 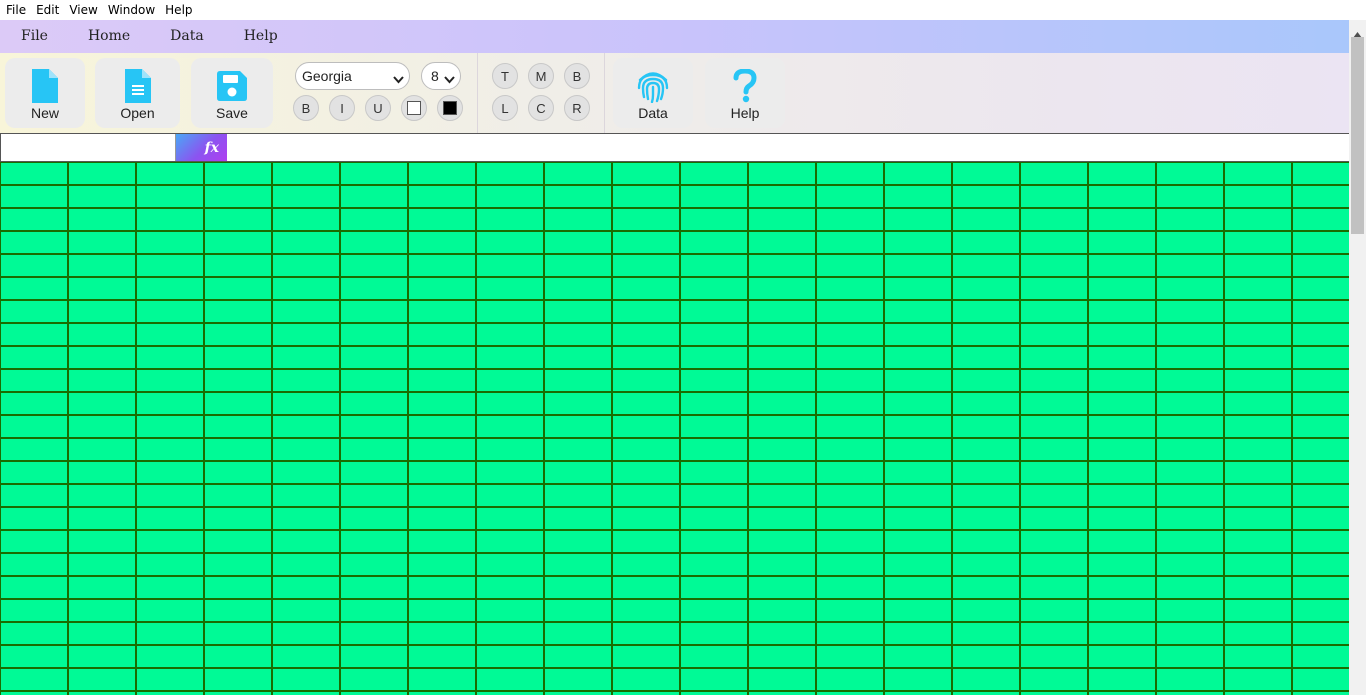 I want to click on window-menubar: File Edit View Window Help, so click(x=683, y=10).